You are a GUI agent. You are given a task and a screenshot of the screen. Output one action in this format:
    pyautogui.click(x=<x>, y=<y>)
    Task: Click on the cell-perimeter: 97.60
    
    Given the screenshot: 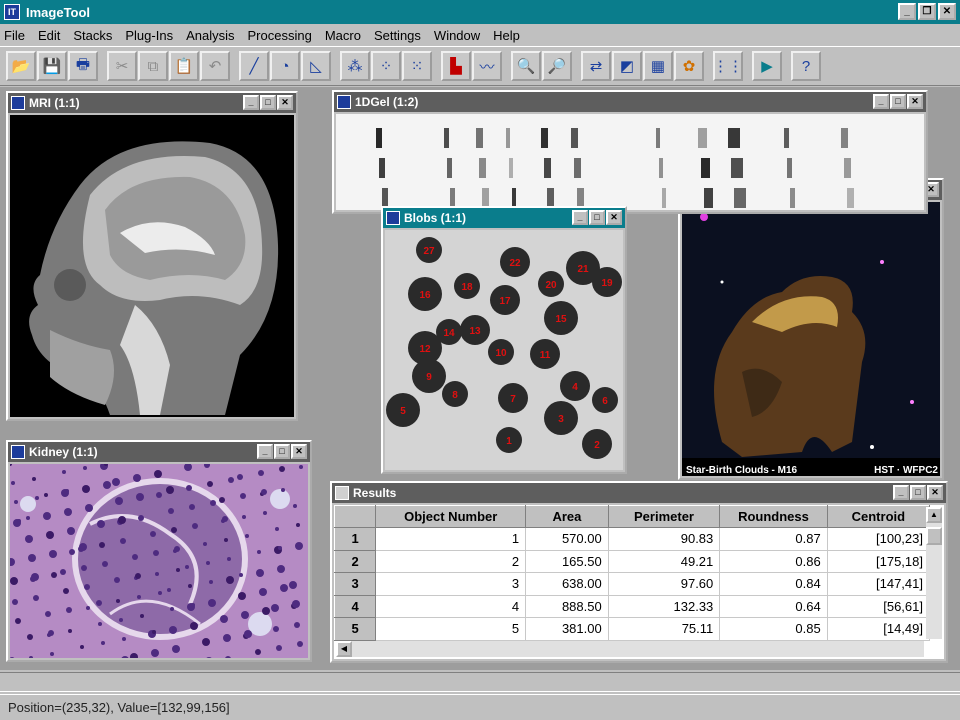 What is the action you would take?
    pyautogui.click(x=664, y=584)
    